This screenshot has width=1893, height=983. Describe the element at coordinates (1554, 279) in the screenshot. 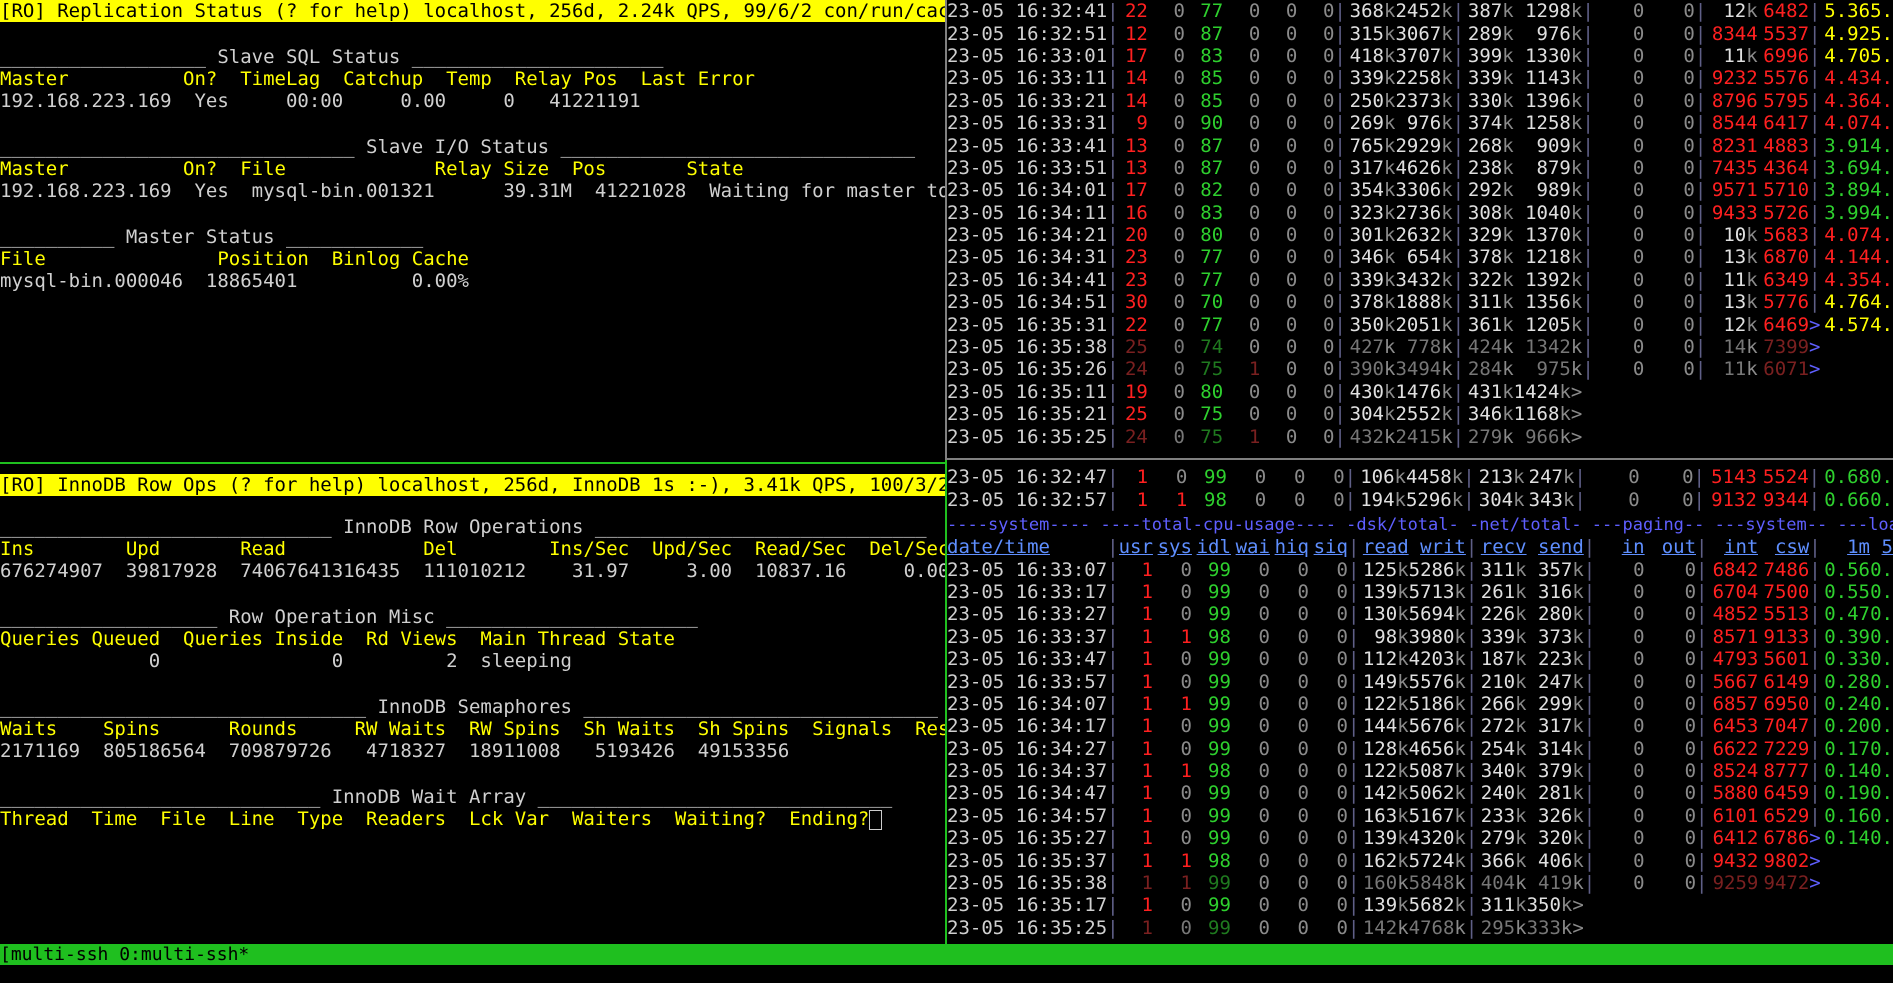

I see `dstat-send: 1392k` at that location.